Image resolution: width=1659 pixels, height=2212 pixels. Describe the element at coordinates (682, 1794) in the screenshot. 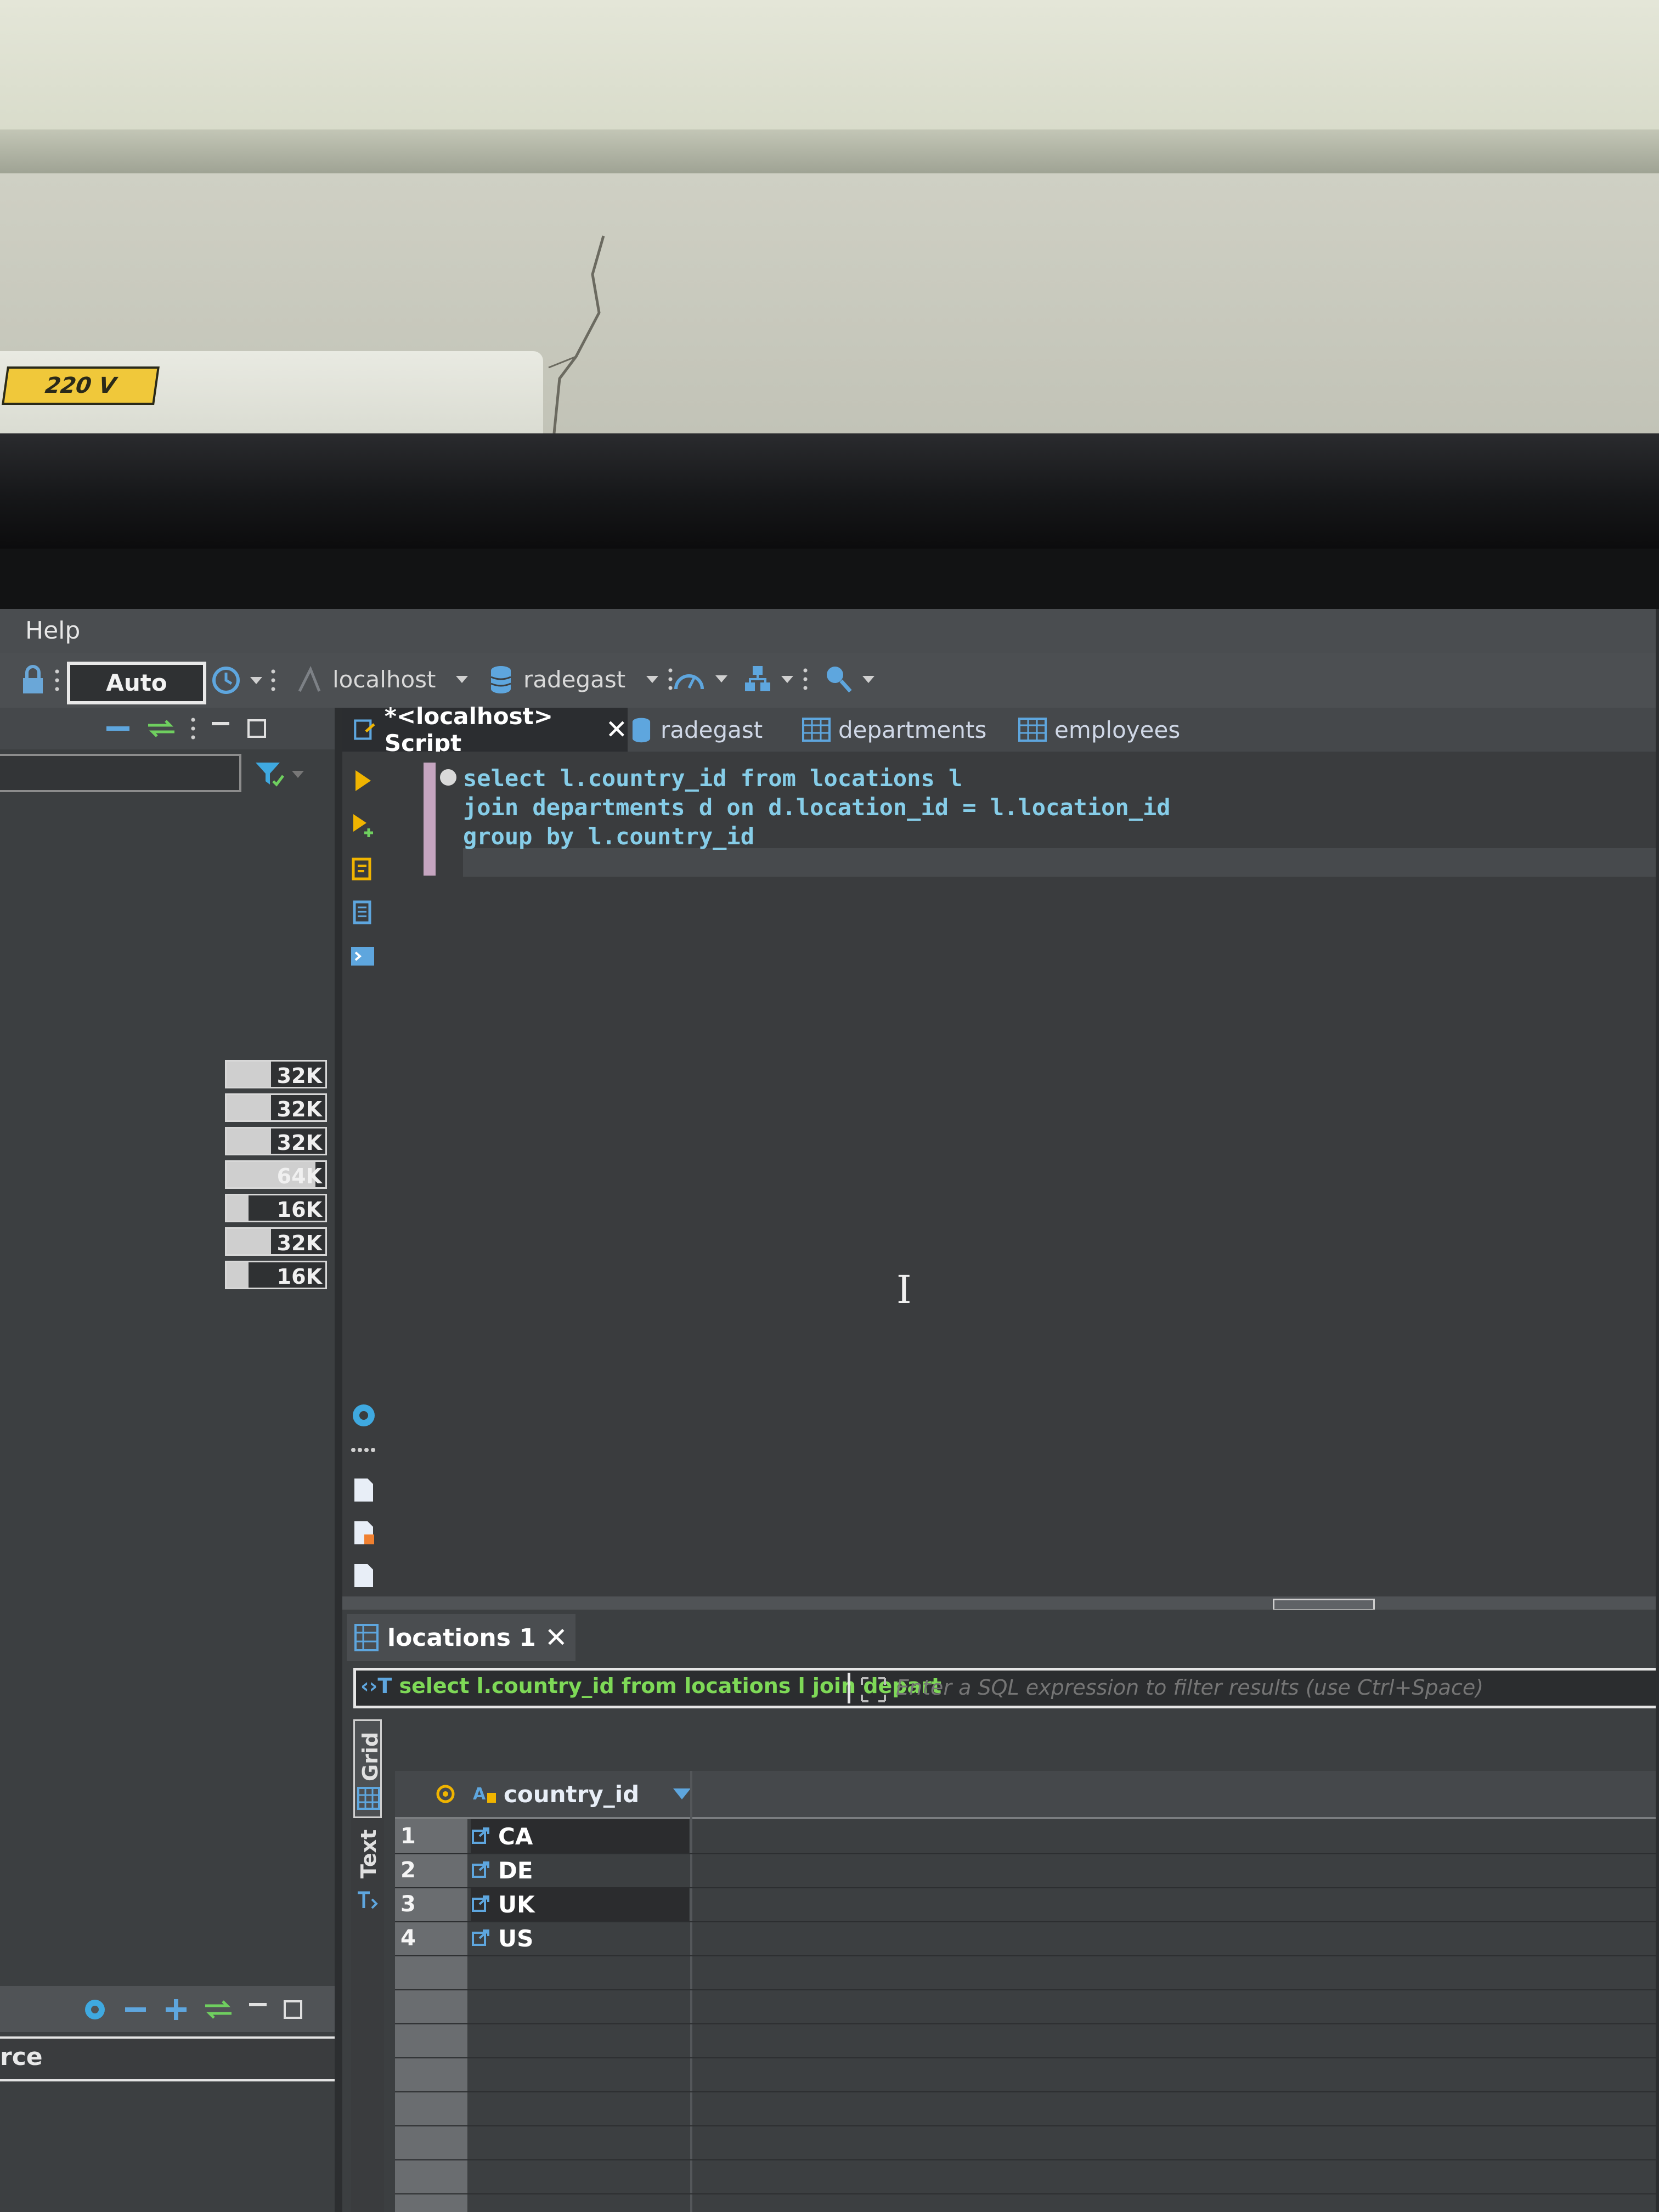

I see `sort-icon` at that location.